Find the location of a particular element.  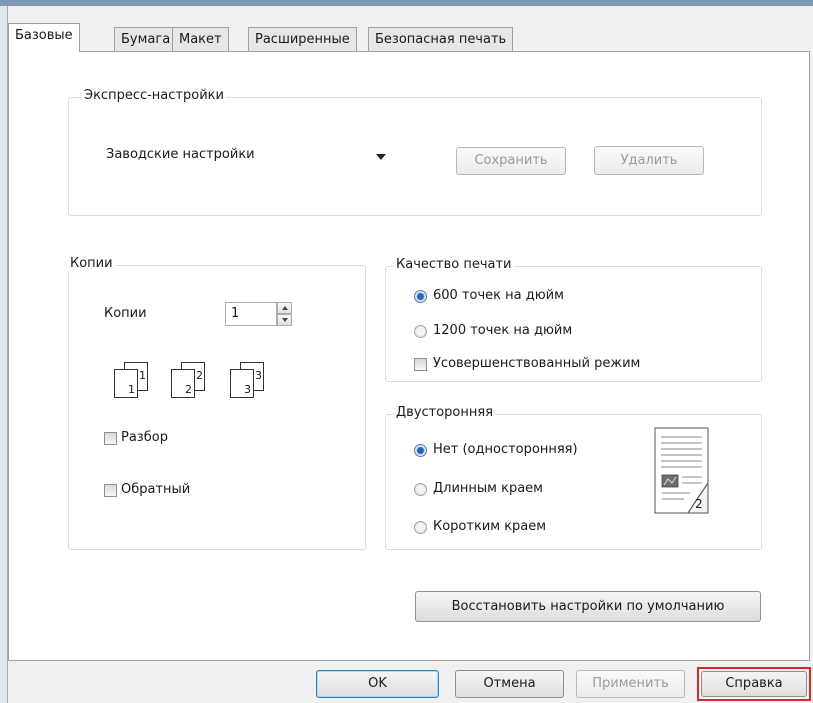

copies-count-label: Копии is located at coordinates (125, 313).